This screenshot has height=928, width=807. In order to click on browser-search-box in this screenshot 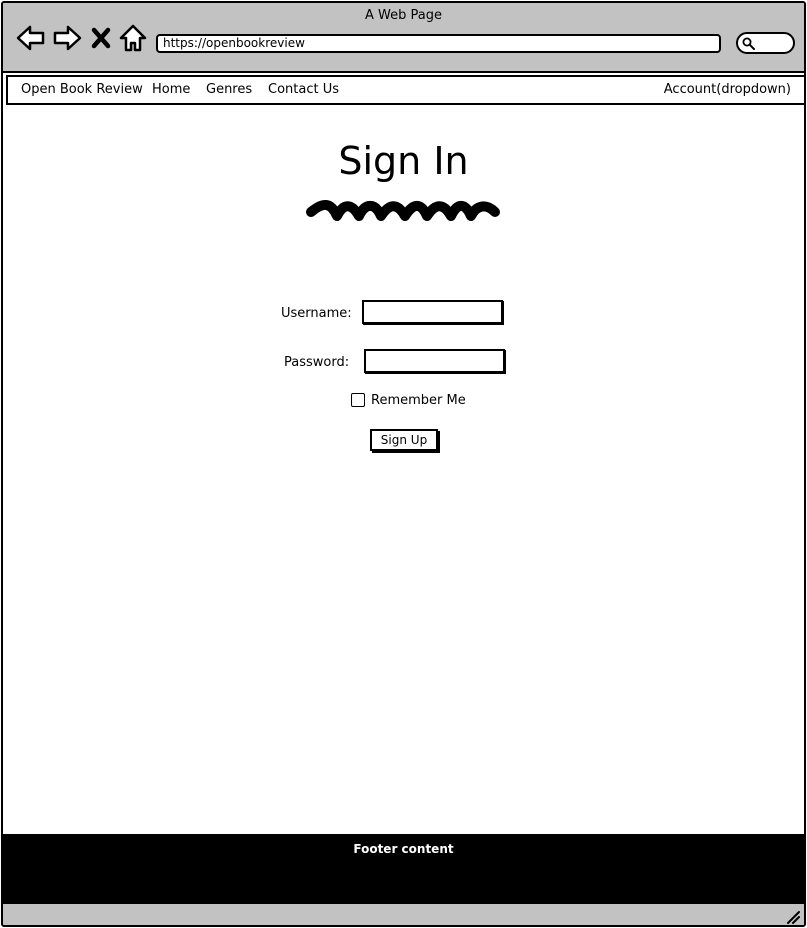, I will do `click(765, 43)`.